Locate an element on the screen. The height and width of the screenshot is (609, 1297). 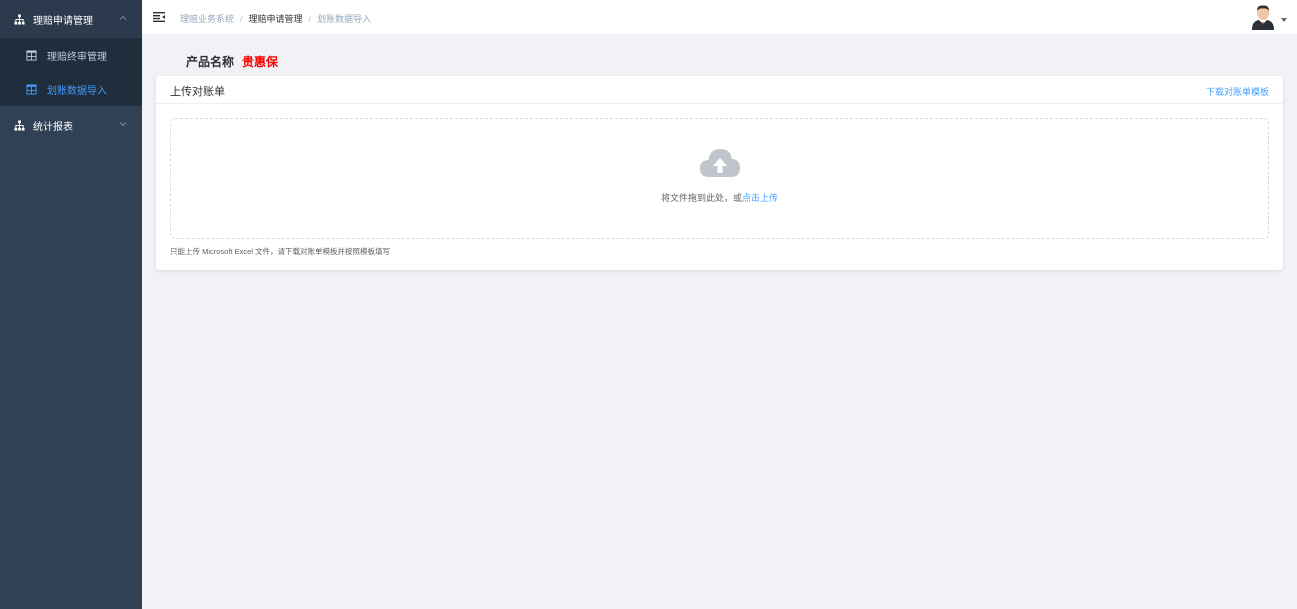
avatar is located at coordinates (1263, 17).